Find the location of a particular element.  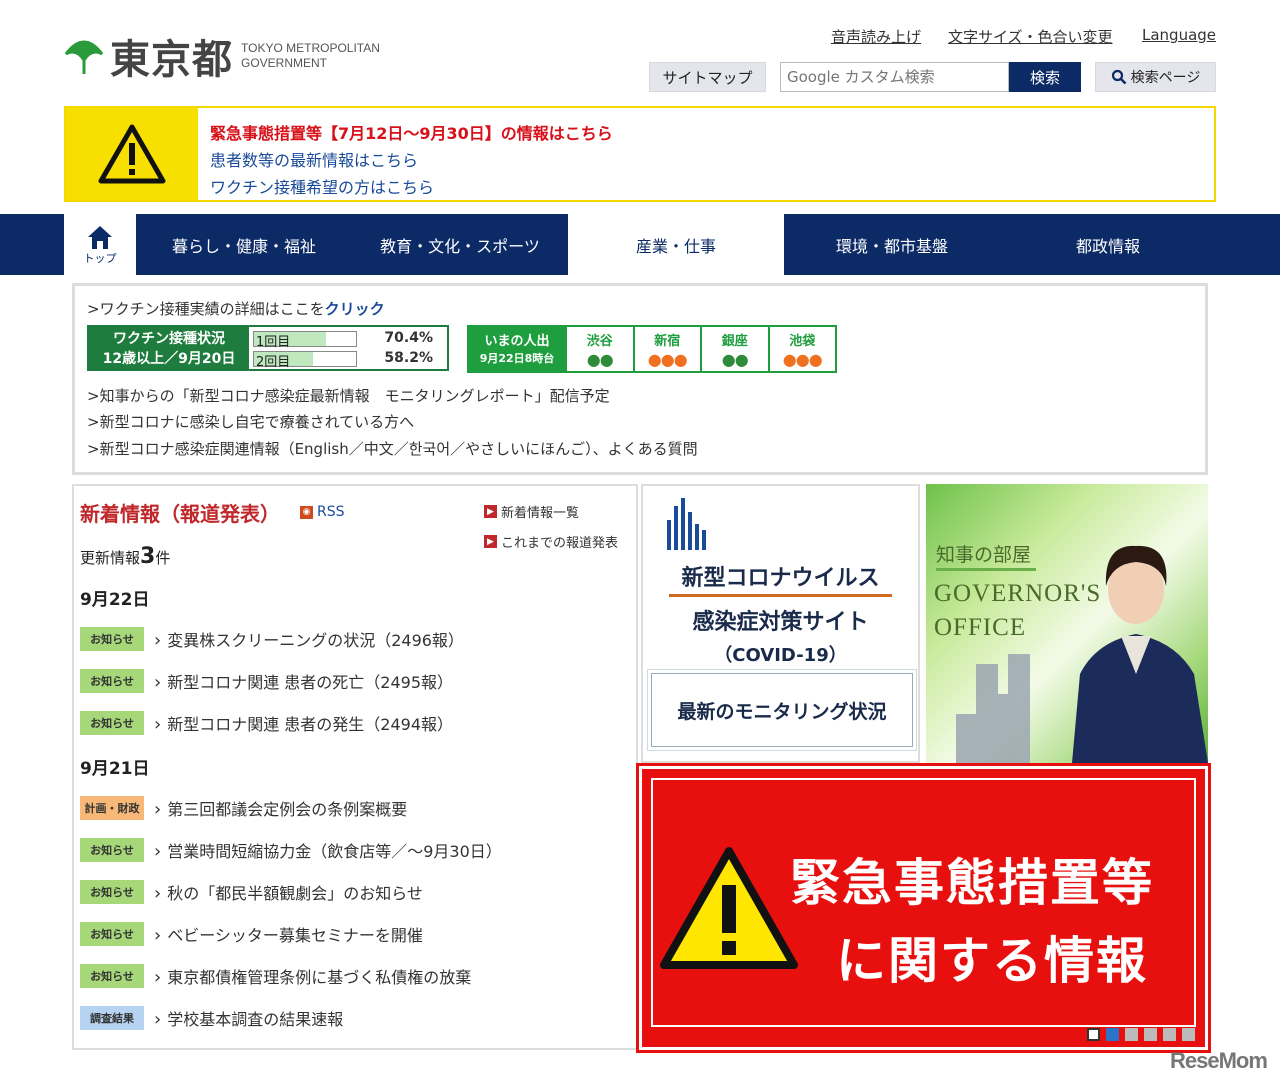

logo-text-en: TOKYO METROPOLITAN GOVERNMENT is located at coordinates (310, 55).